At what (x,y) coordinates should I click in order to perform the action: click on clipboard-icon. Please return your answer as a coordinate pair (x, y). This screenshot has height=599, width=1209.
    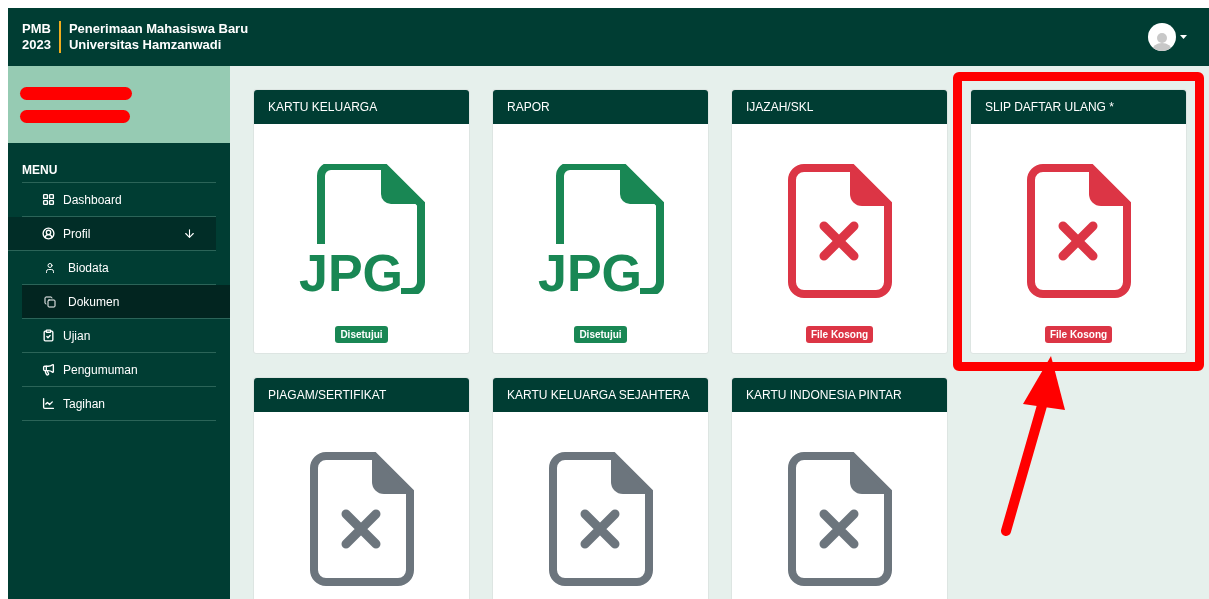
    Looking at the image, I should click on (48, 335).